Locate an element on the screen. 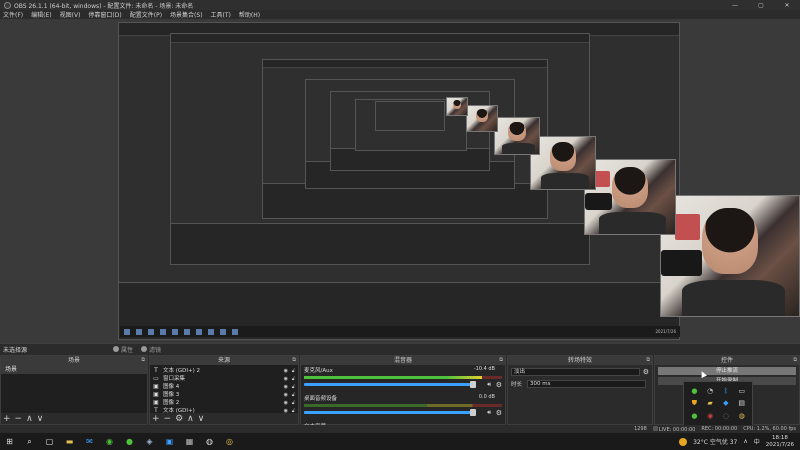 The width and height of the screenshot is (800, 450). remove-scene-button: − is located at coordinates (19, 419).